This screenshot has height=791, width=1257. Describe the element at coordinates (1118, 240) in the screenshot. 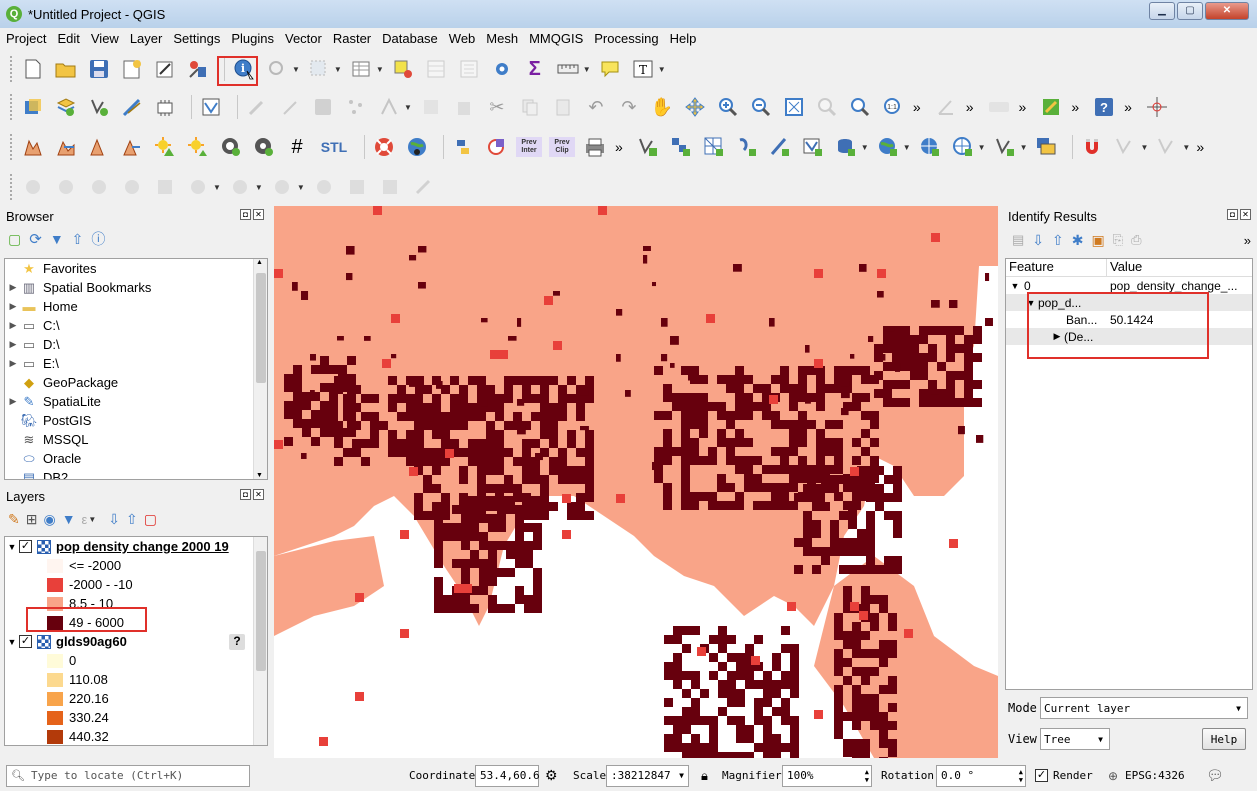

I see `copy-feature-icon: ⎘` at that location.